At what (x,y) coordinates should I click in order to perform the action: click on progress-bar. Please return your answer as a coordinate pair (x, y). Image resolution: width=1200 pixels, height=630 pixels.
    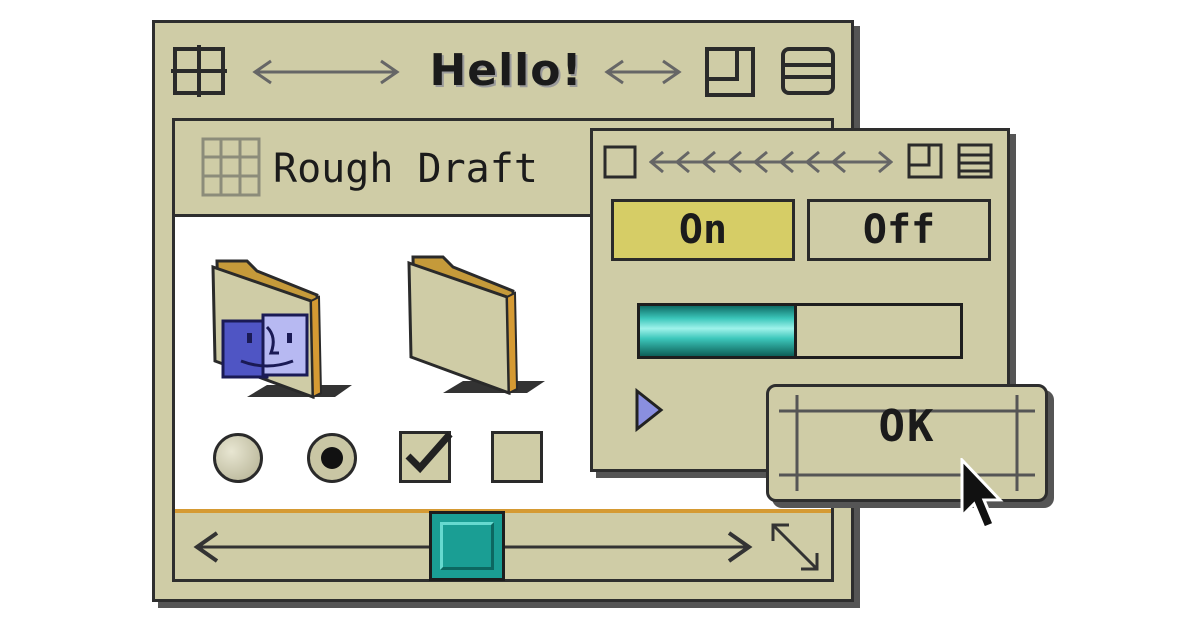
    Looking at the image, I should click on (800, 331).